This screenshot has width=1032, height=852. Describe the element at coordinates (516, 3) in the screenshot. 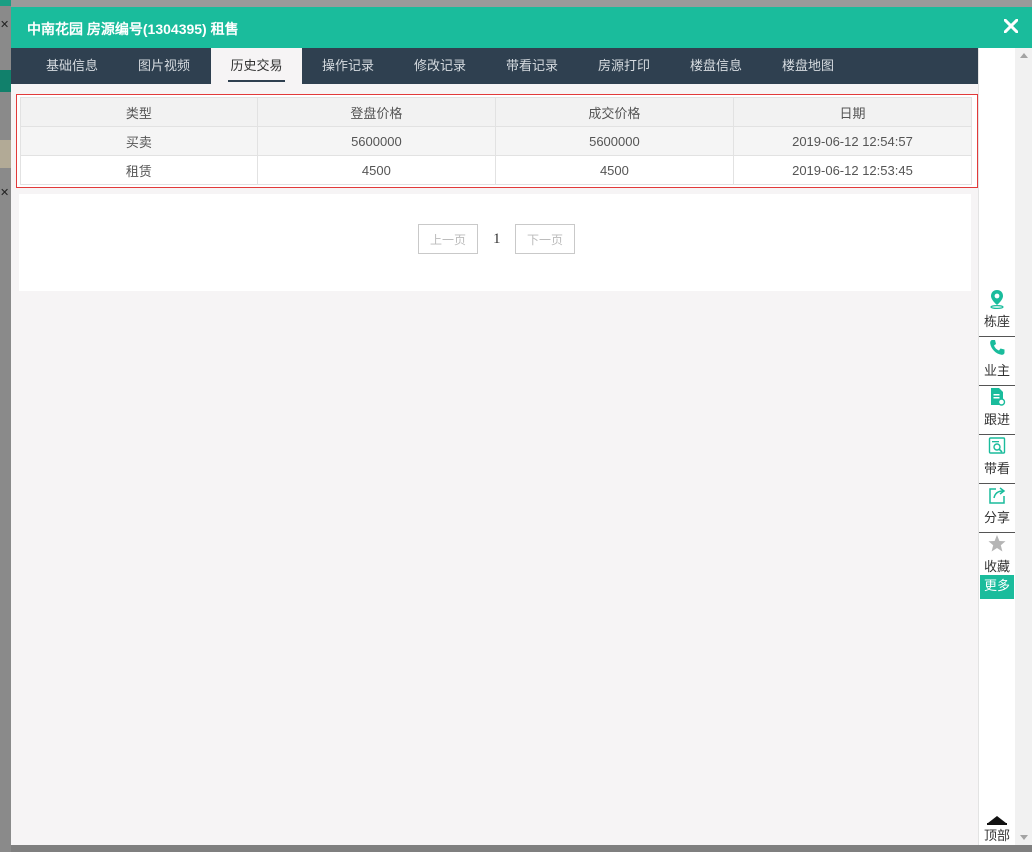

I see `background-page-top` at that location.